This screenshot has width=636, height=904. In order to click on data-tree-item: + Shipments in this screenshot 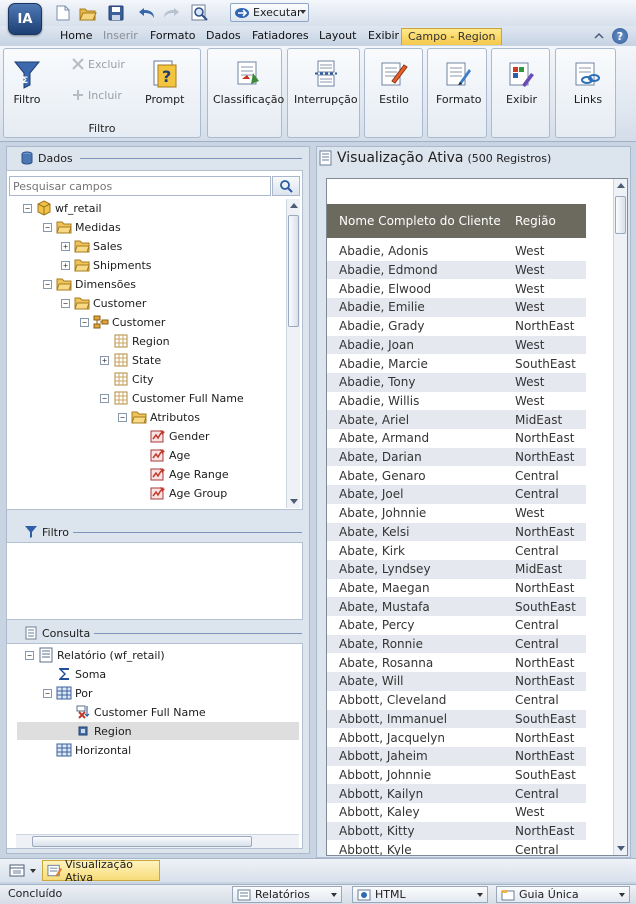, I will do `click(106, 265)`.